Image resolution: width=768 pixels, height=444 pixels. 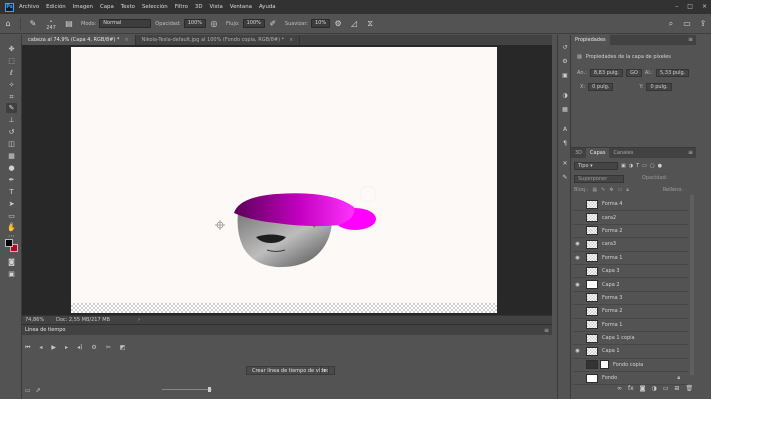 What do you see at coordinates (33, 24) in the screenshot?
I see `brush-preset-icon: ✎` at bounding box center [33, 24].